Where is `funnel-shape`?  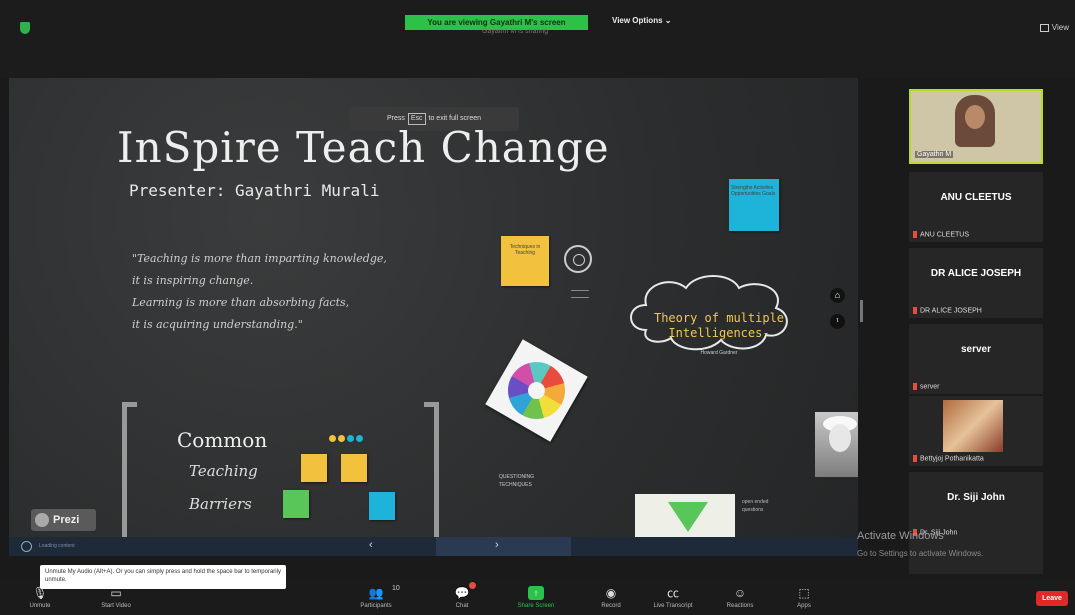
funnel-shape is located at coordinates (688, 517).